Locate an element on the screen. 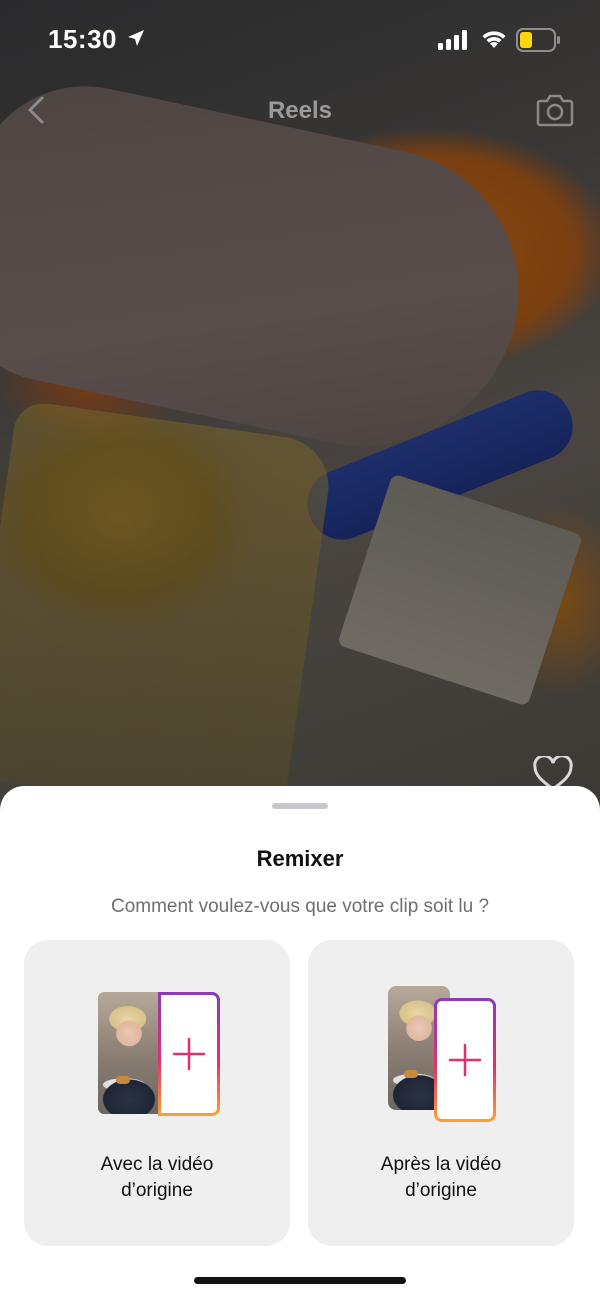 The image size is (600, 1298). sheet-title: Remixer is located at coordinates (300, 858).